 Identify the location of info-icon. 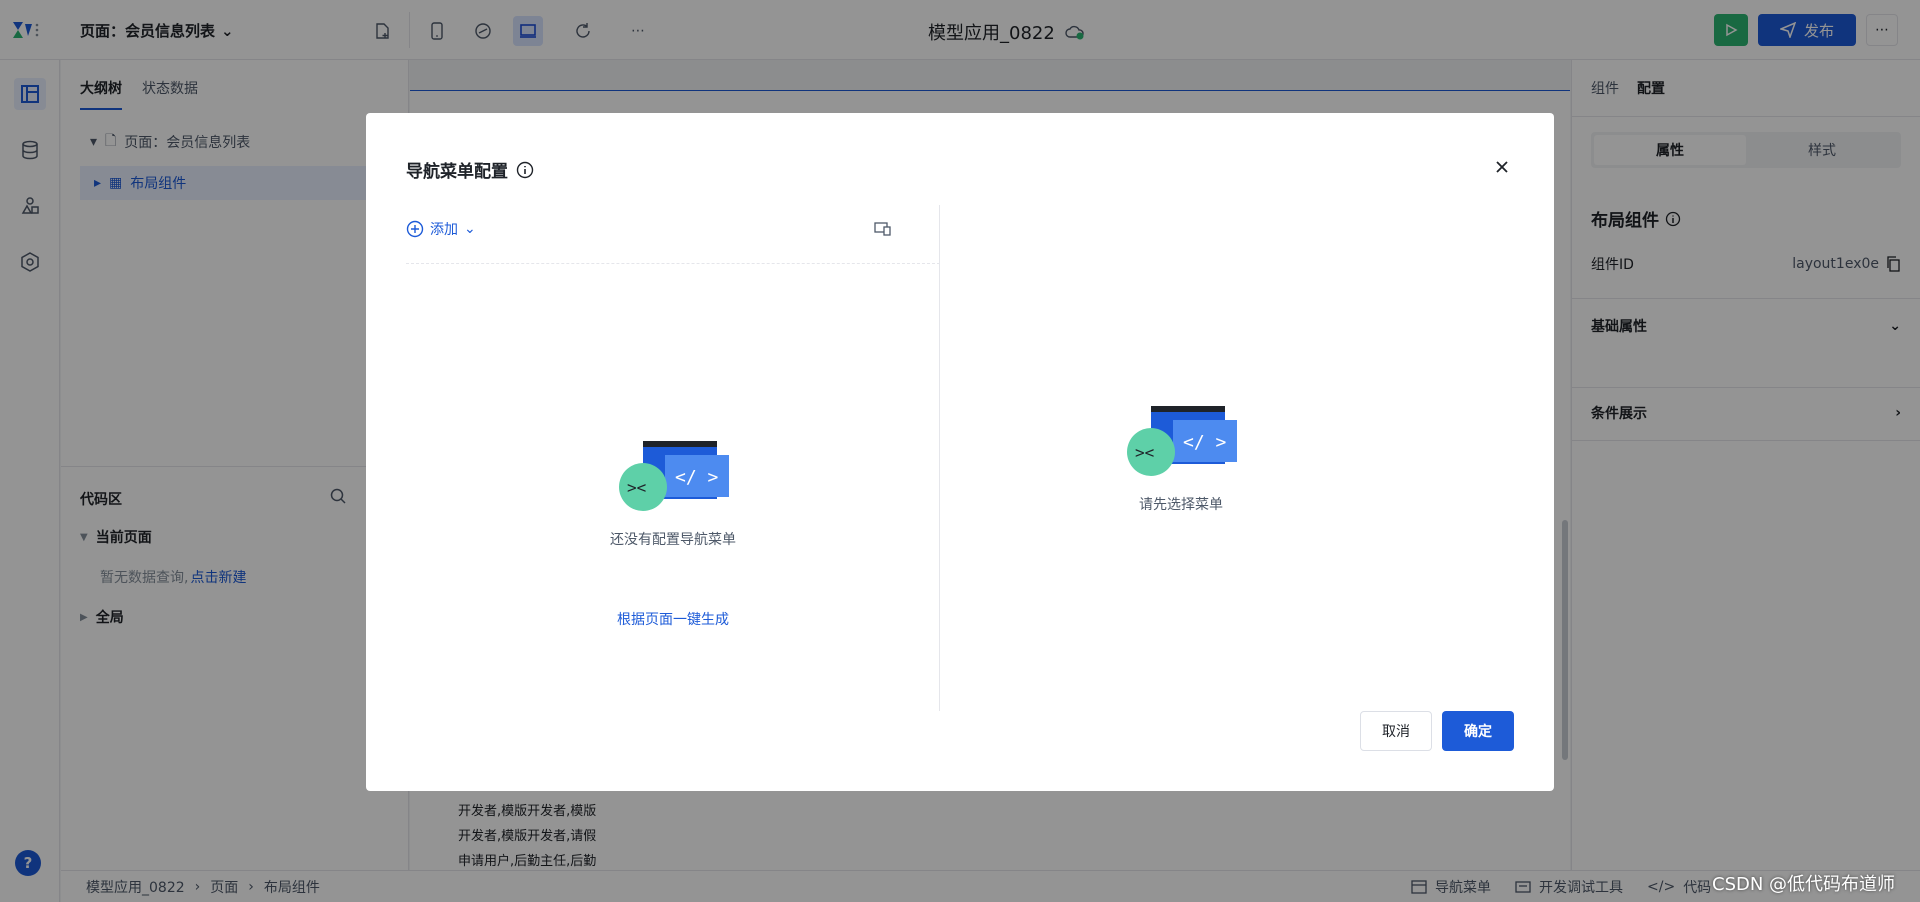
(525, 170).